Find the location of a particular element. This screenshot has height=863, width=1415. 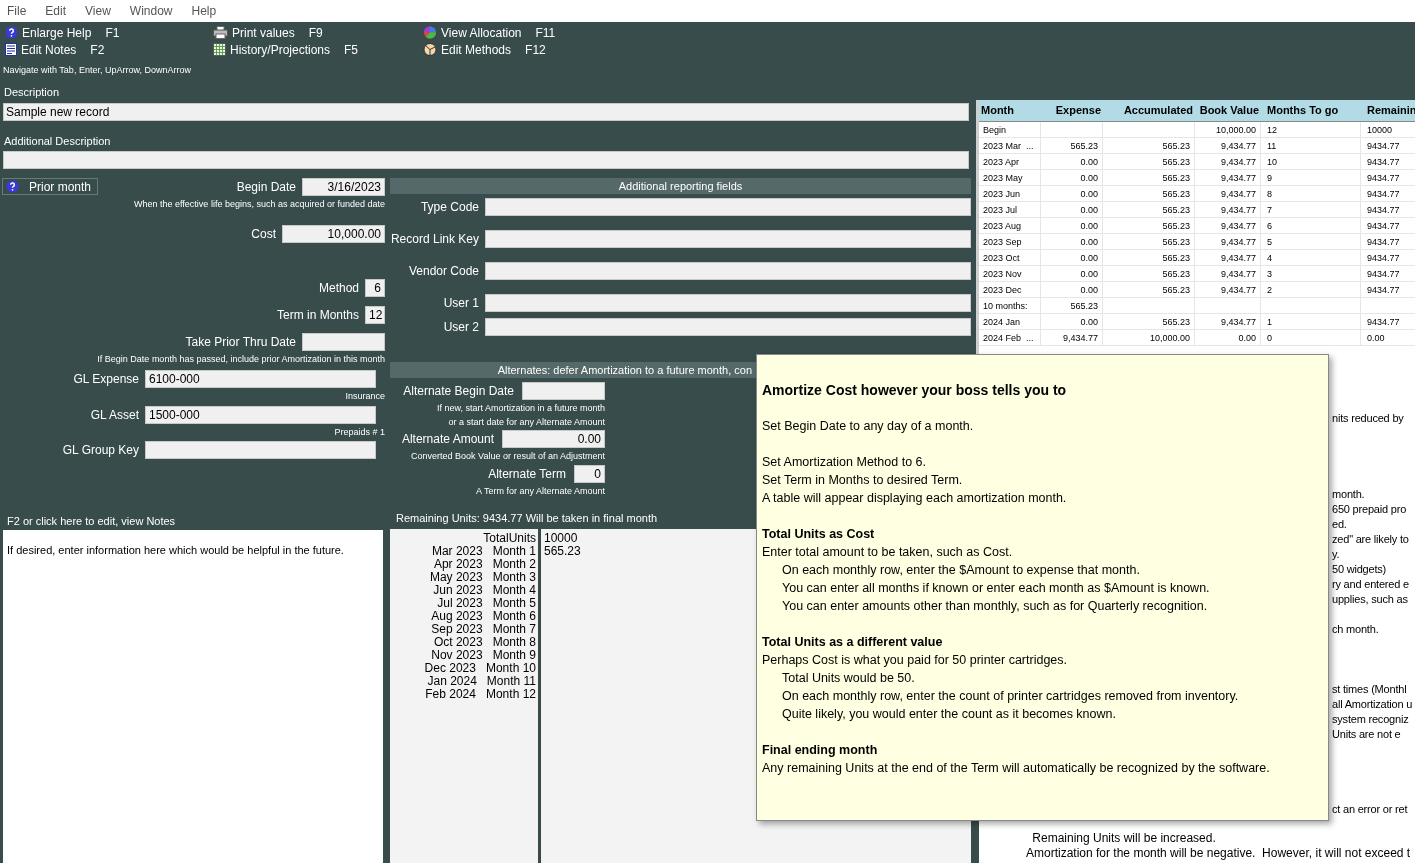

help-text: Amortization for the month will be negative. However, it will not exceed t is located at coordinates (1218, 853).